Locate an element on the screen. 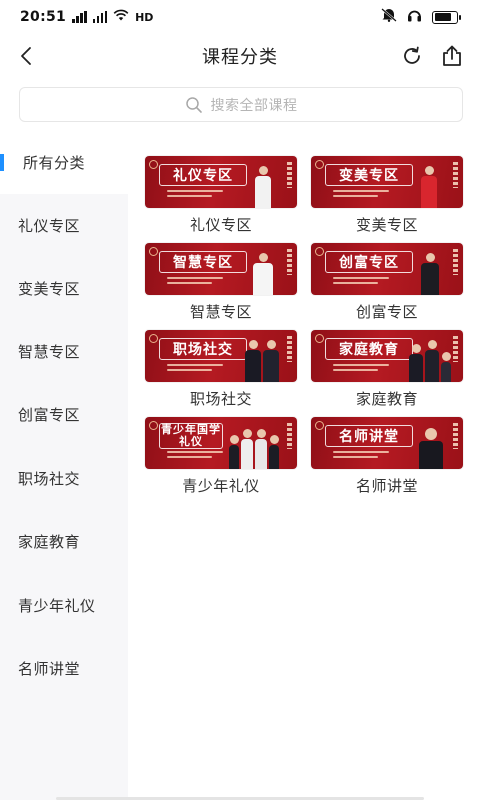 This screenshot has height=800, width=480. banner-image: 创富专区 is located at coordinates (387, 269).